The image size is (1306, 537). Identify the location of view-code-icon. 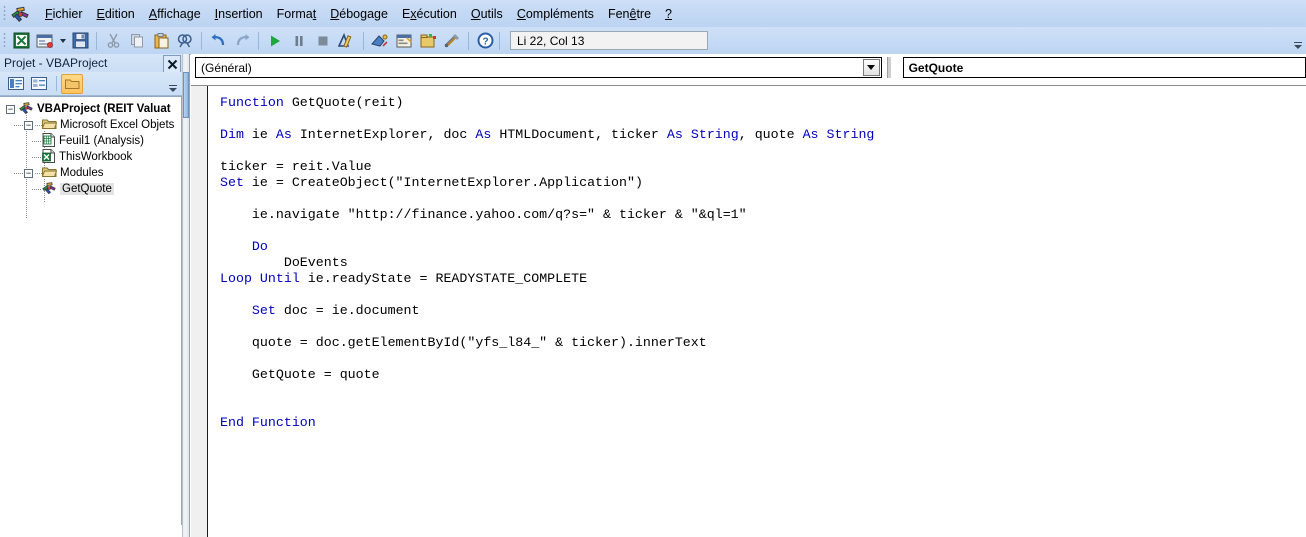
(16, 84).